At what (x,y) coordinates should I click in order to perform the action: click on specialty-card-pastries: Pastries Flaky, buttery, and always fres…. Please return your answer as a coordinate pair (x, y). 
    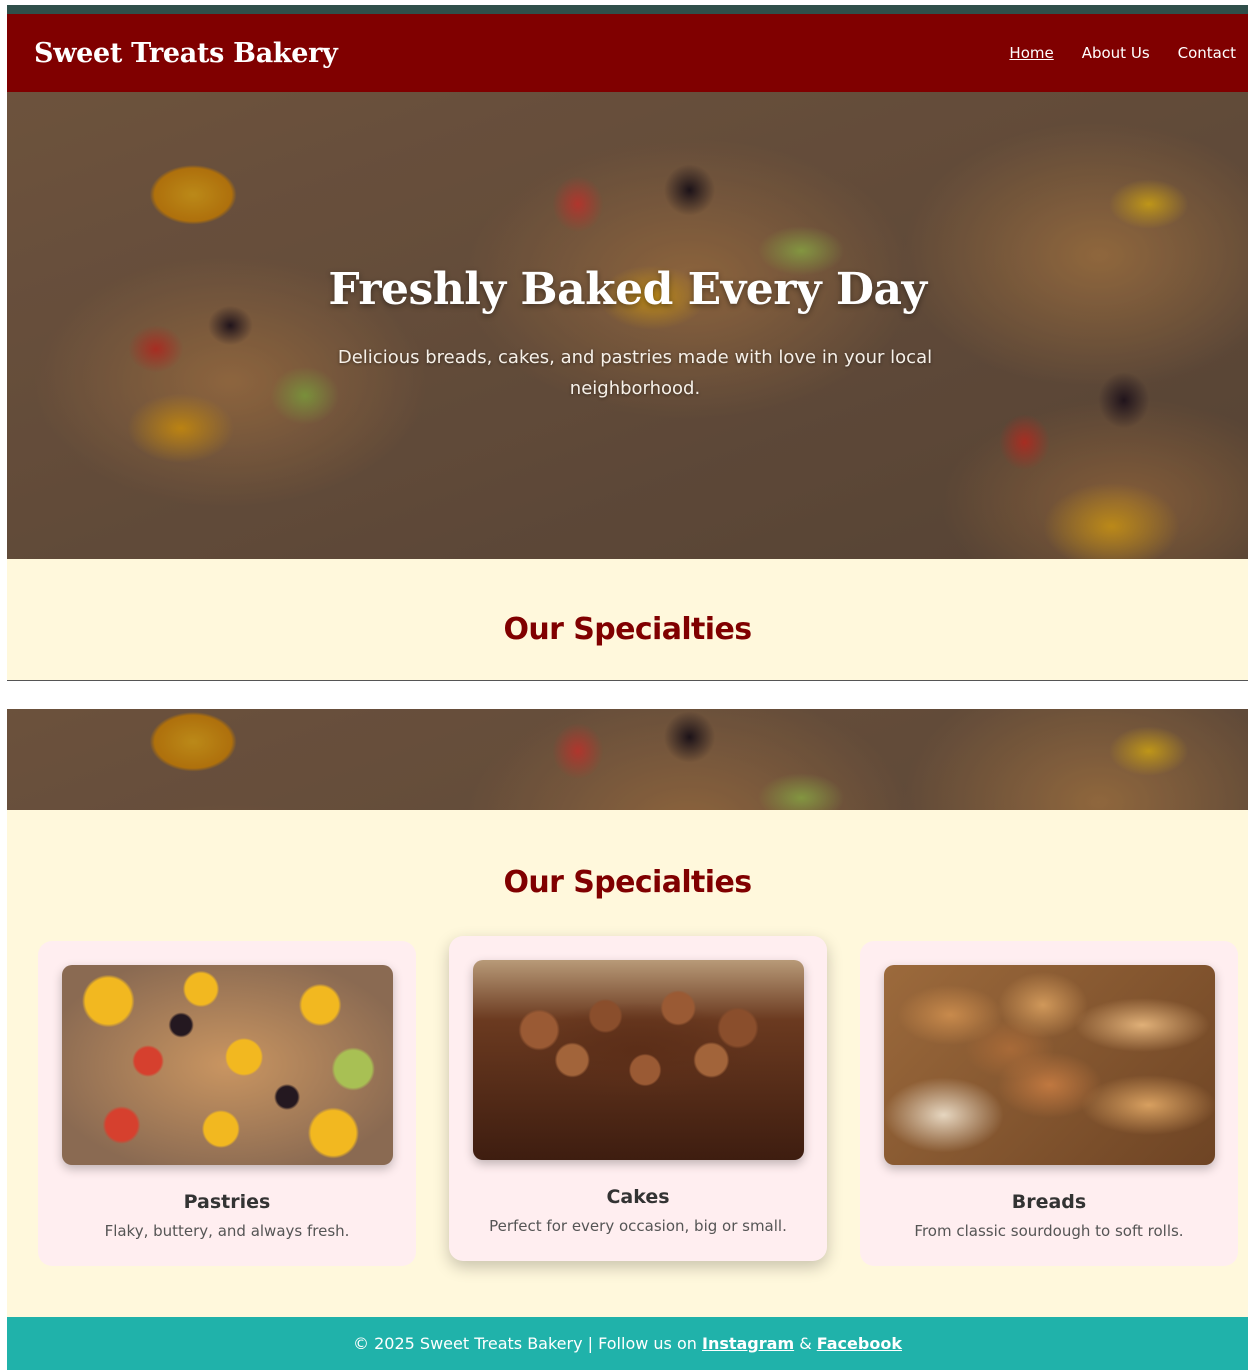
    Looking at the image, I should click on (227, 1103).